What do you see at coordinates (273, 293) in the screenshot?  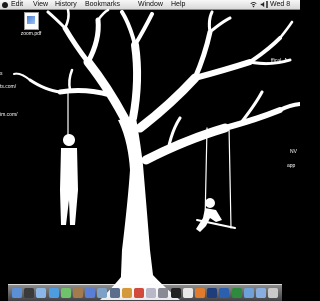 I see `trash-icon` at bounding box center [273, 293].